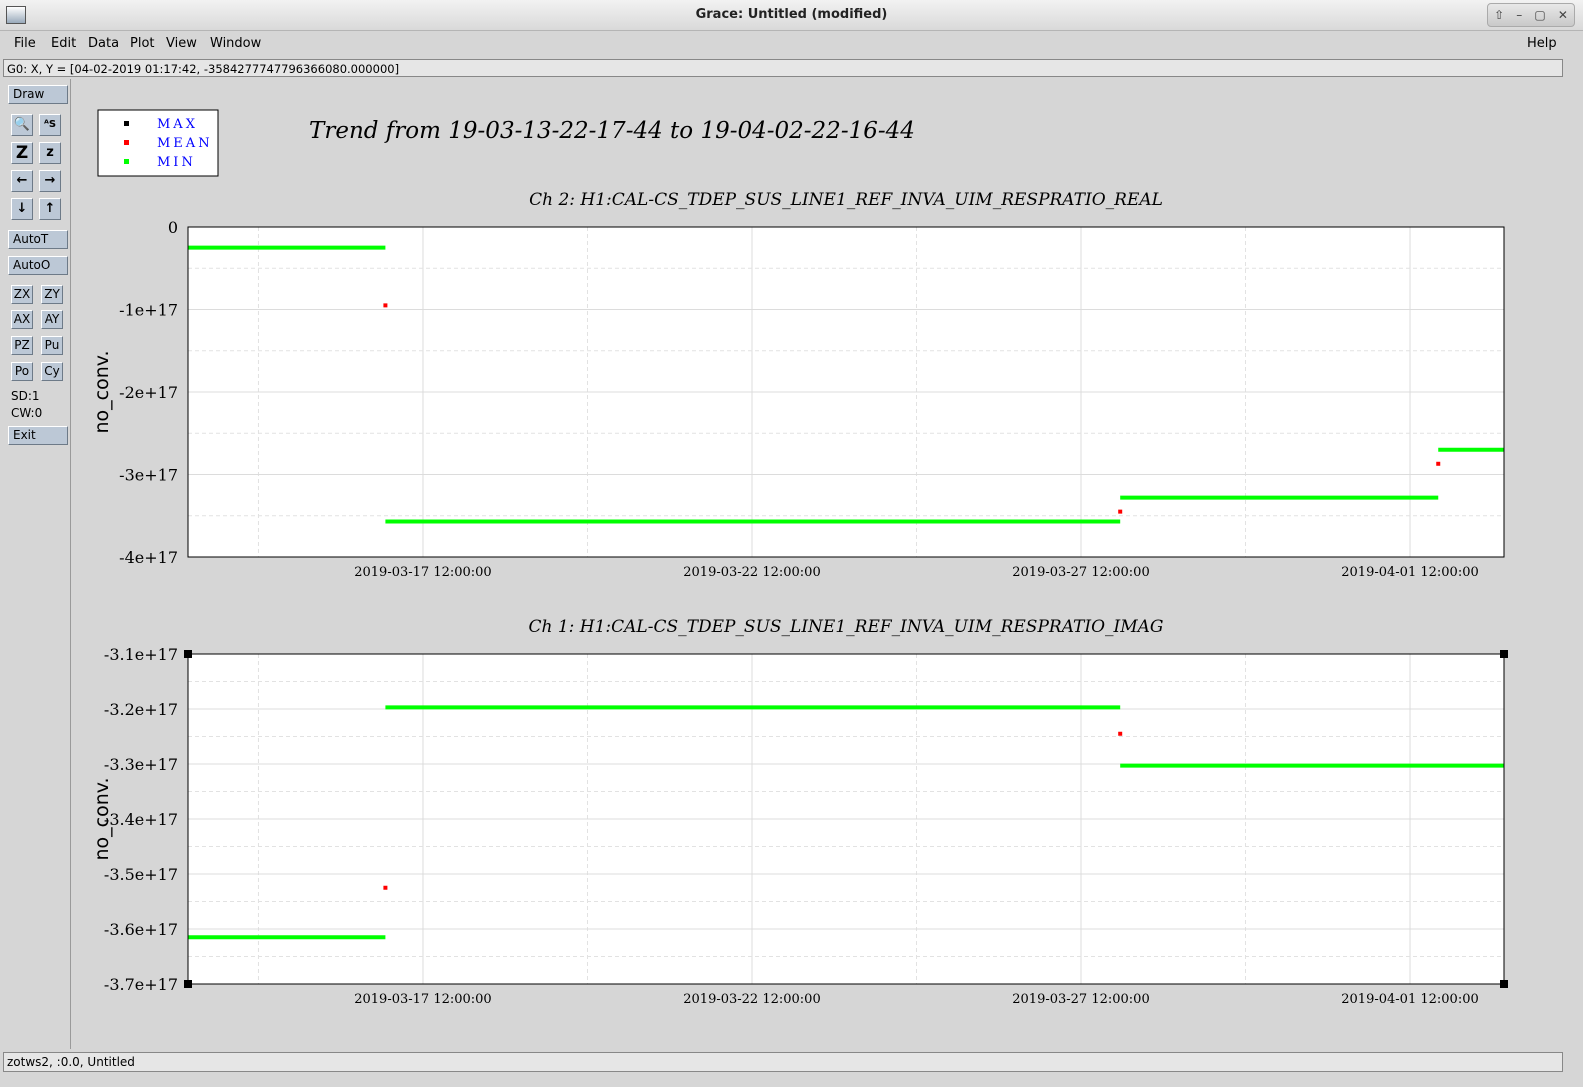  Describe the element at coordinates (25, 43) in the screenshot. I see `menu-file: File` at that location.